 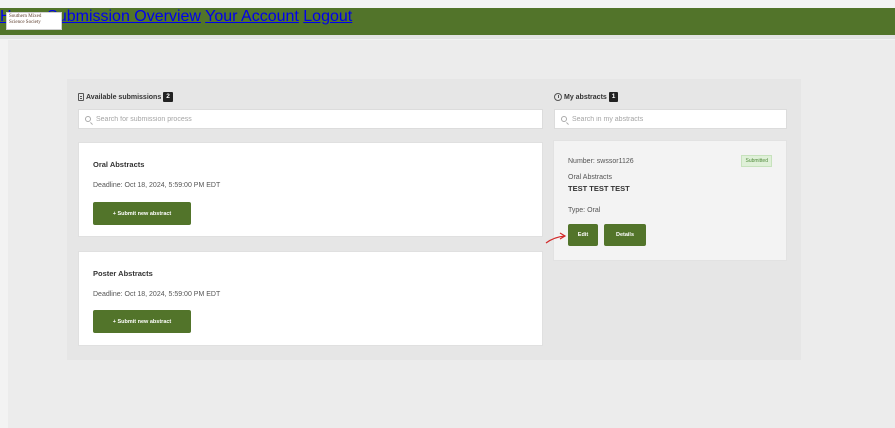 What do you see at coordinates (252, 16) in the screenshot?
I see `nav-your-account-link: Your Account` at bounding box center [252, 16].